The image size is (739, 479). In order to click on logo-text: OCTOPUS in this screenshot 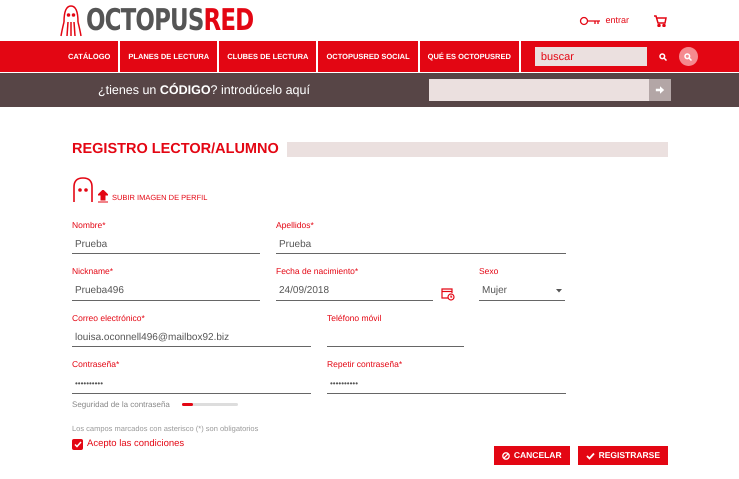, I will do `click(145, 21)`.